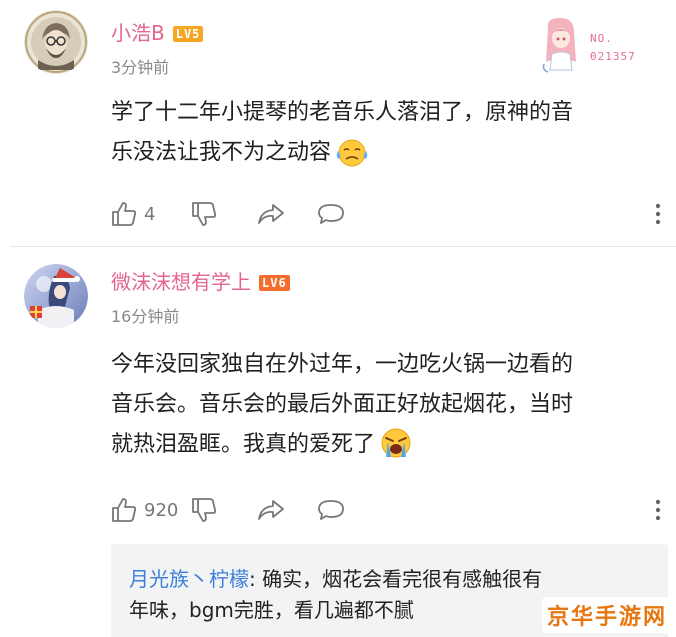  Describe the element at coordinates (607, 615) in the screenshot. I see `site-watermark: 京华手游网` at that location.